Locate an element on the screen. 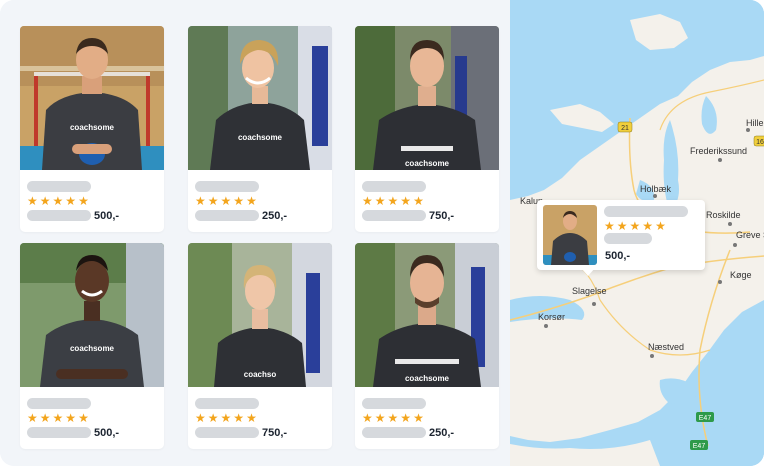 The width and height of the screenshot is (764, 466). city-label: Holbæk is located at coordinates (656, 189).